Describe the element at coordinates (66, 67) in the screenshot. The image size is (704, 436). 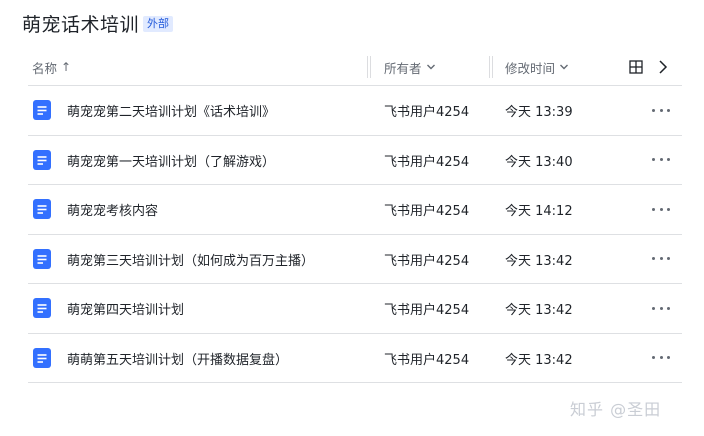
I see `arrow-up-icon: ↑` at that location.